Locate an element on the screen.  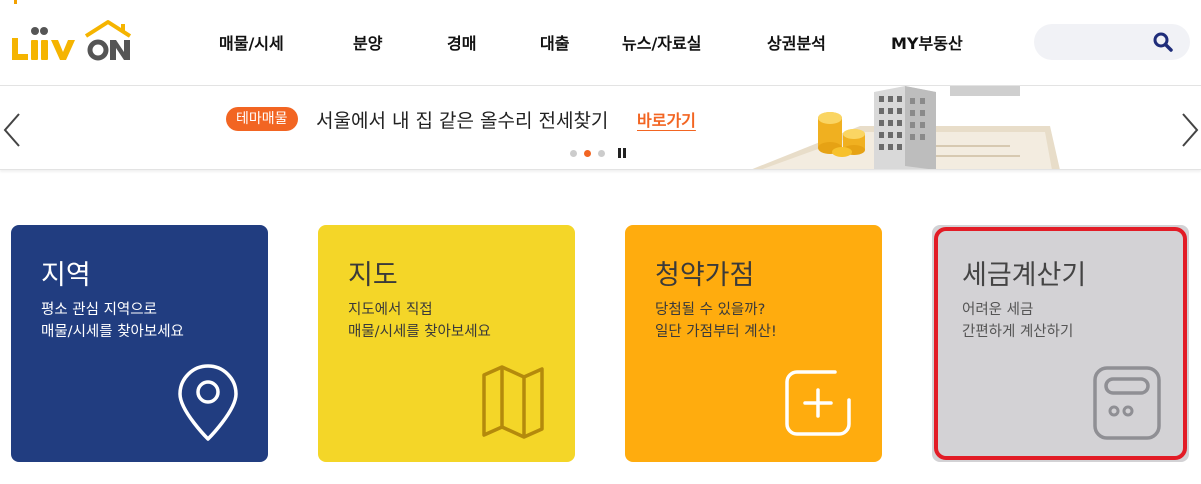
card-desc-line: 어려운 세금 is located at coordinates (998, 310).